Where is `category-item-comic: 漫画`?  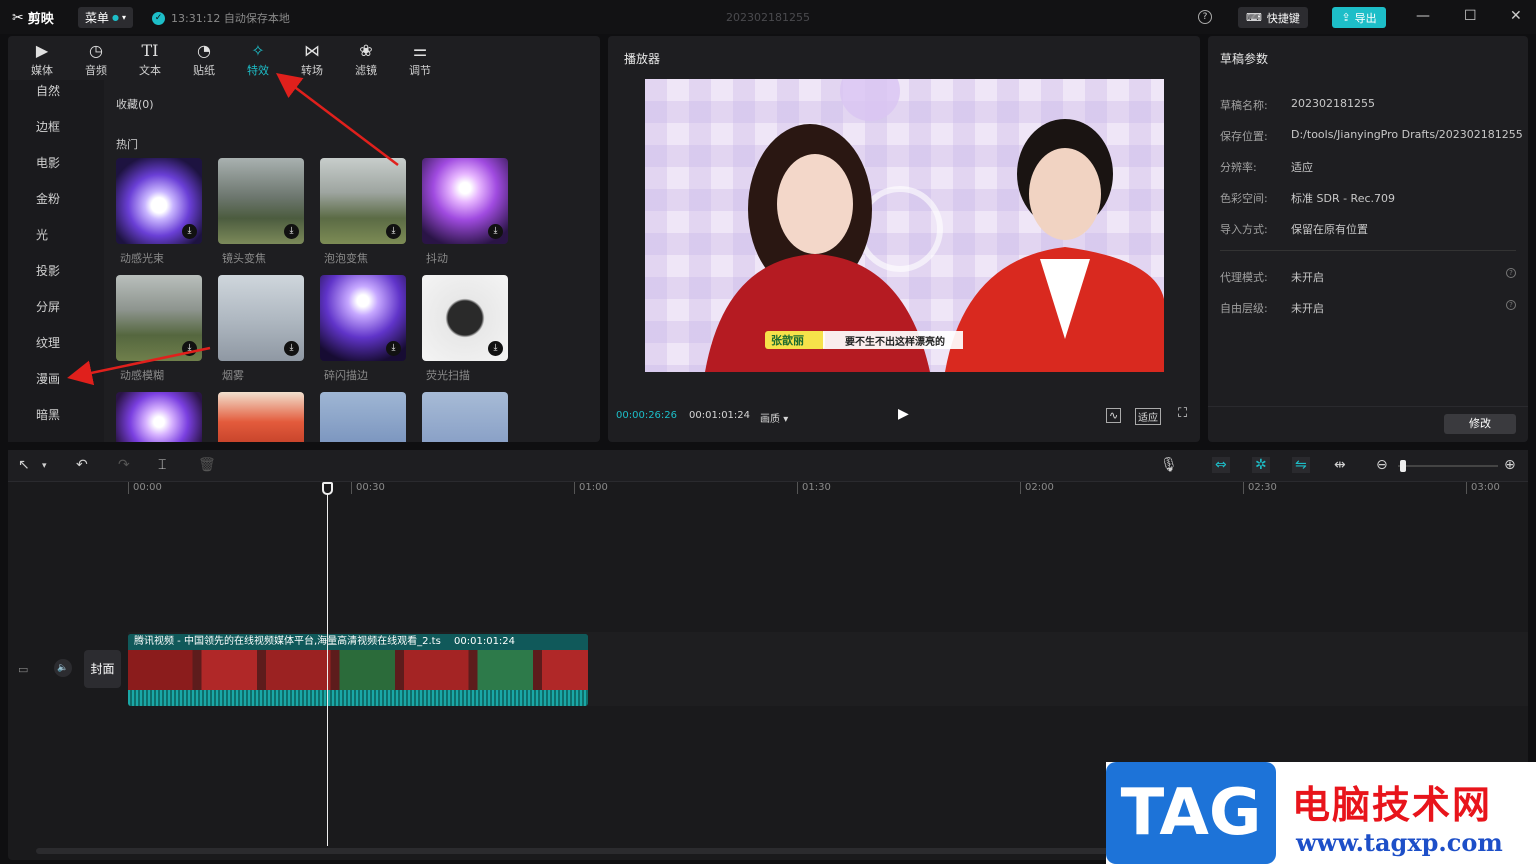
category-item-comic: 漫画 is located at coordinates (48, 378).